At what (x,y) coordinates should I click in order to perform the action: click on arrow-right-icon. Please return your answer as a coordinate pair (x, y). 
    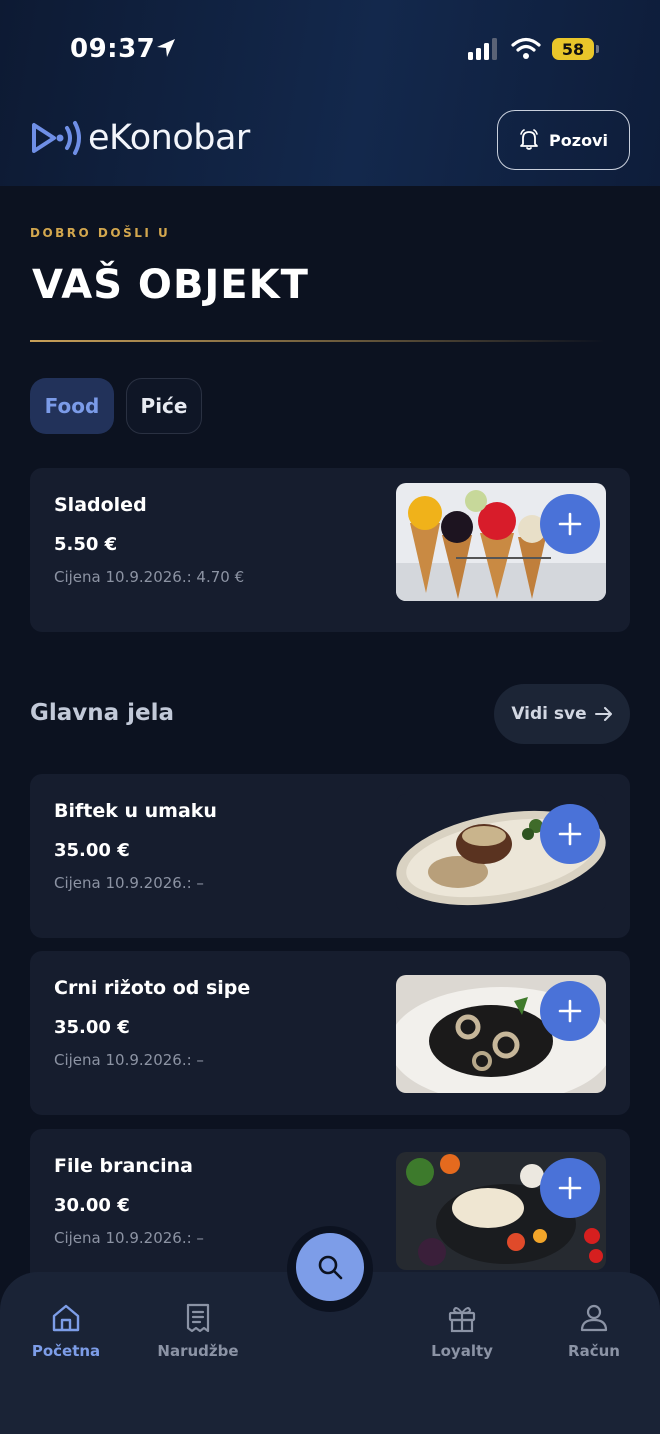
    Looking at the image, I should click on (603, 714).